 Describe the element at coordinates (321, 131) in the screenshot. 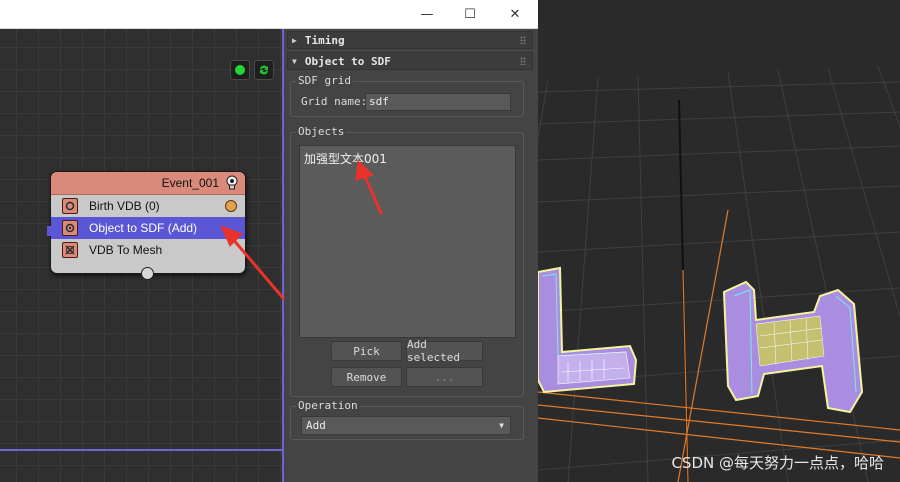

I see `group-label: Objects` at that location.